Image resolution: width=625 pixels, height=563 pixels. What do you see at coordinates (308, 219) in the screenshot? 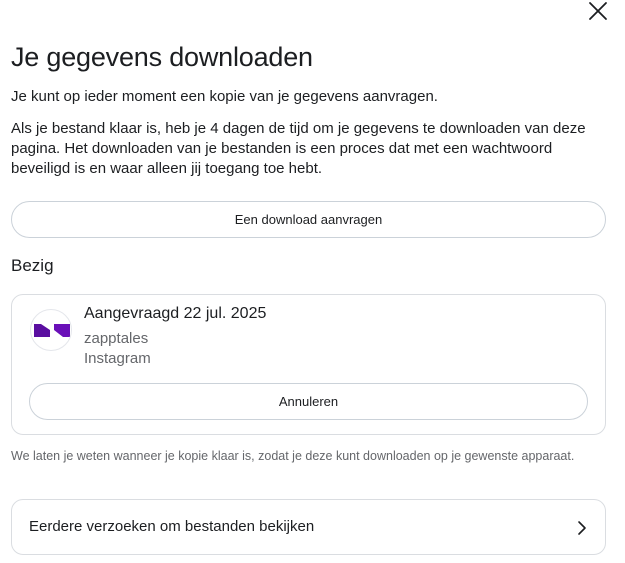
I see `request-download-button: Een download aanvragen` at bounding box center [308, 219].